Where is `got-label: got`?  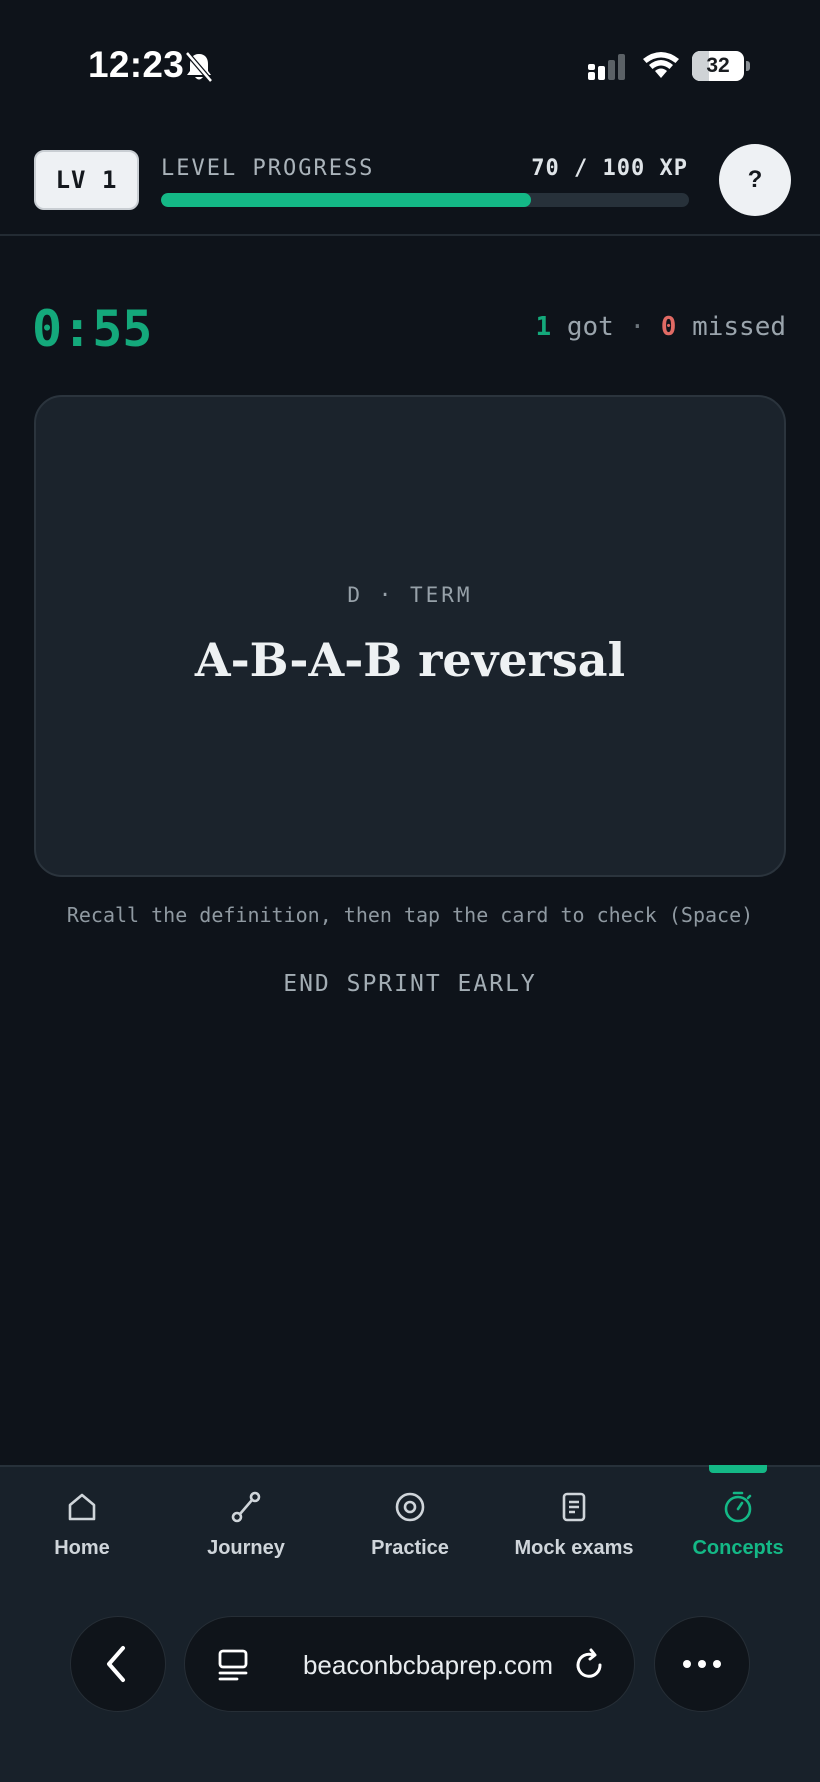 got-label: got is located at coordinates (590, 327).